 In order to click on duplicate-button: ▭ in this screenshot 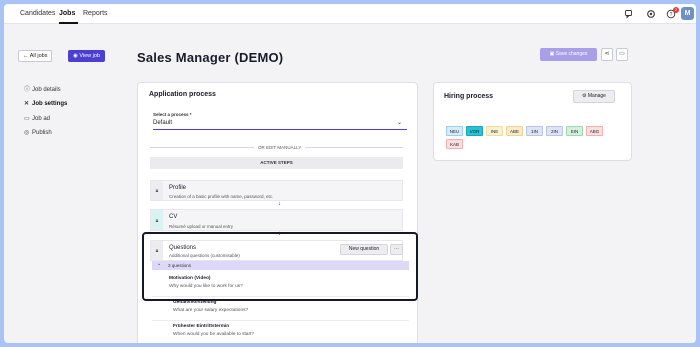, I will do `click(622, 54)`.